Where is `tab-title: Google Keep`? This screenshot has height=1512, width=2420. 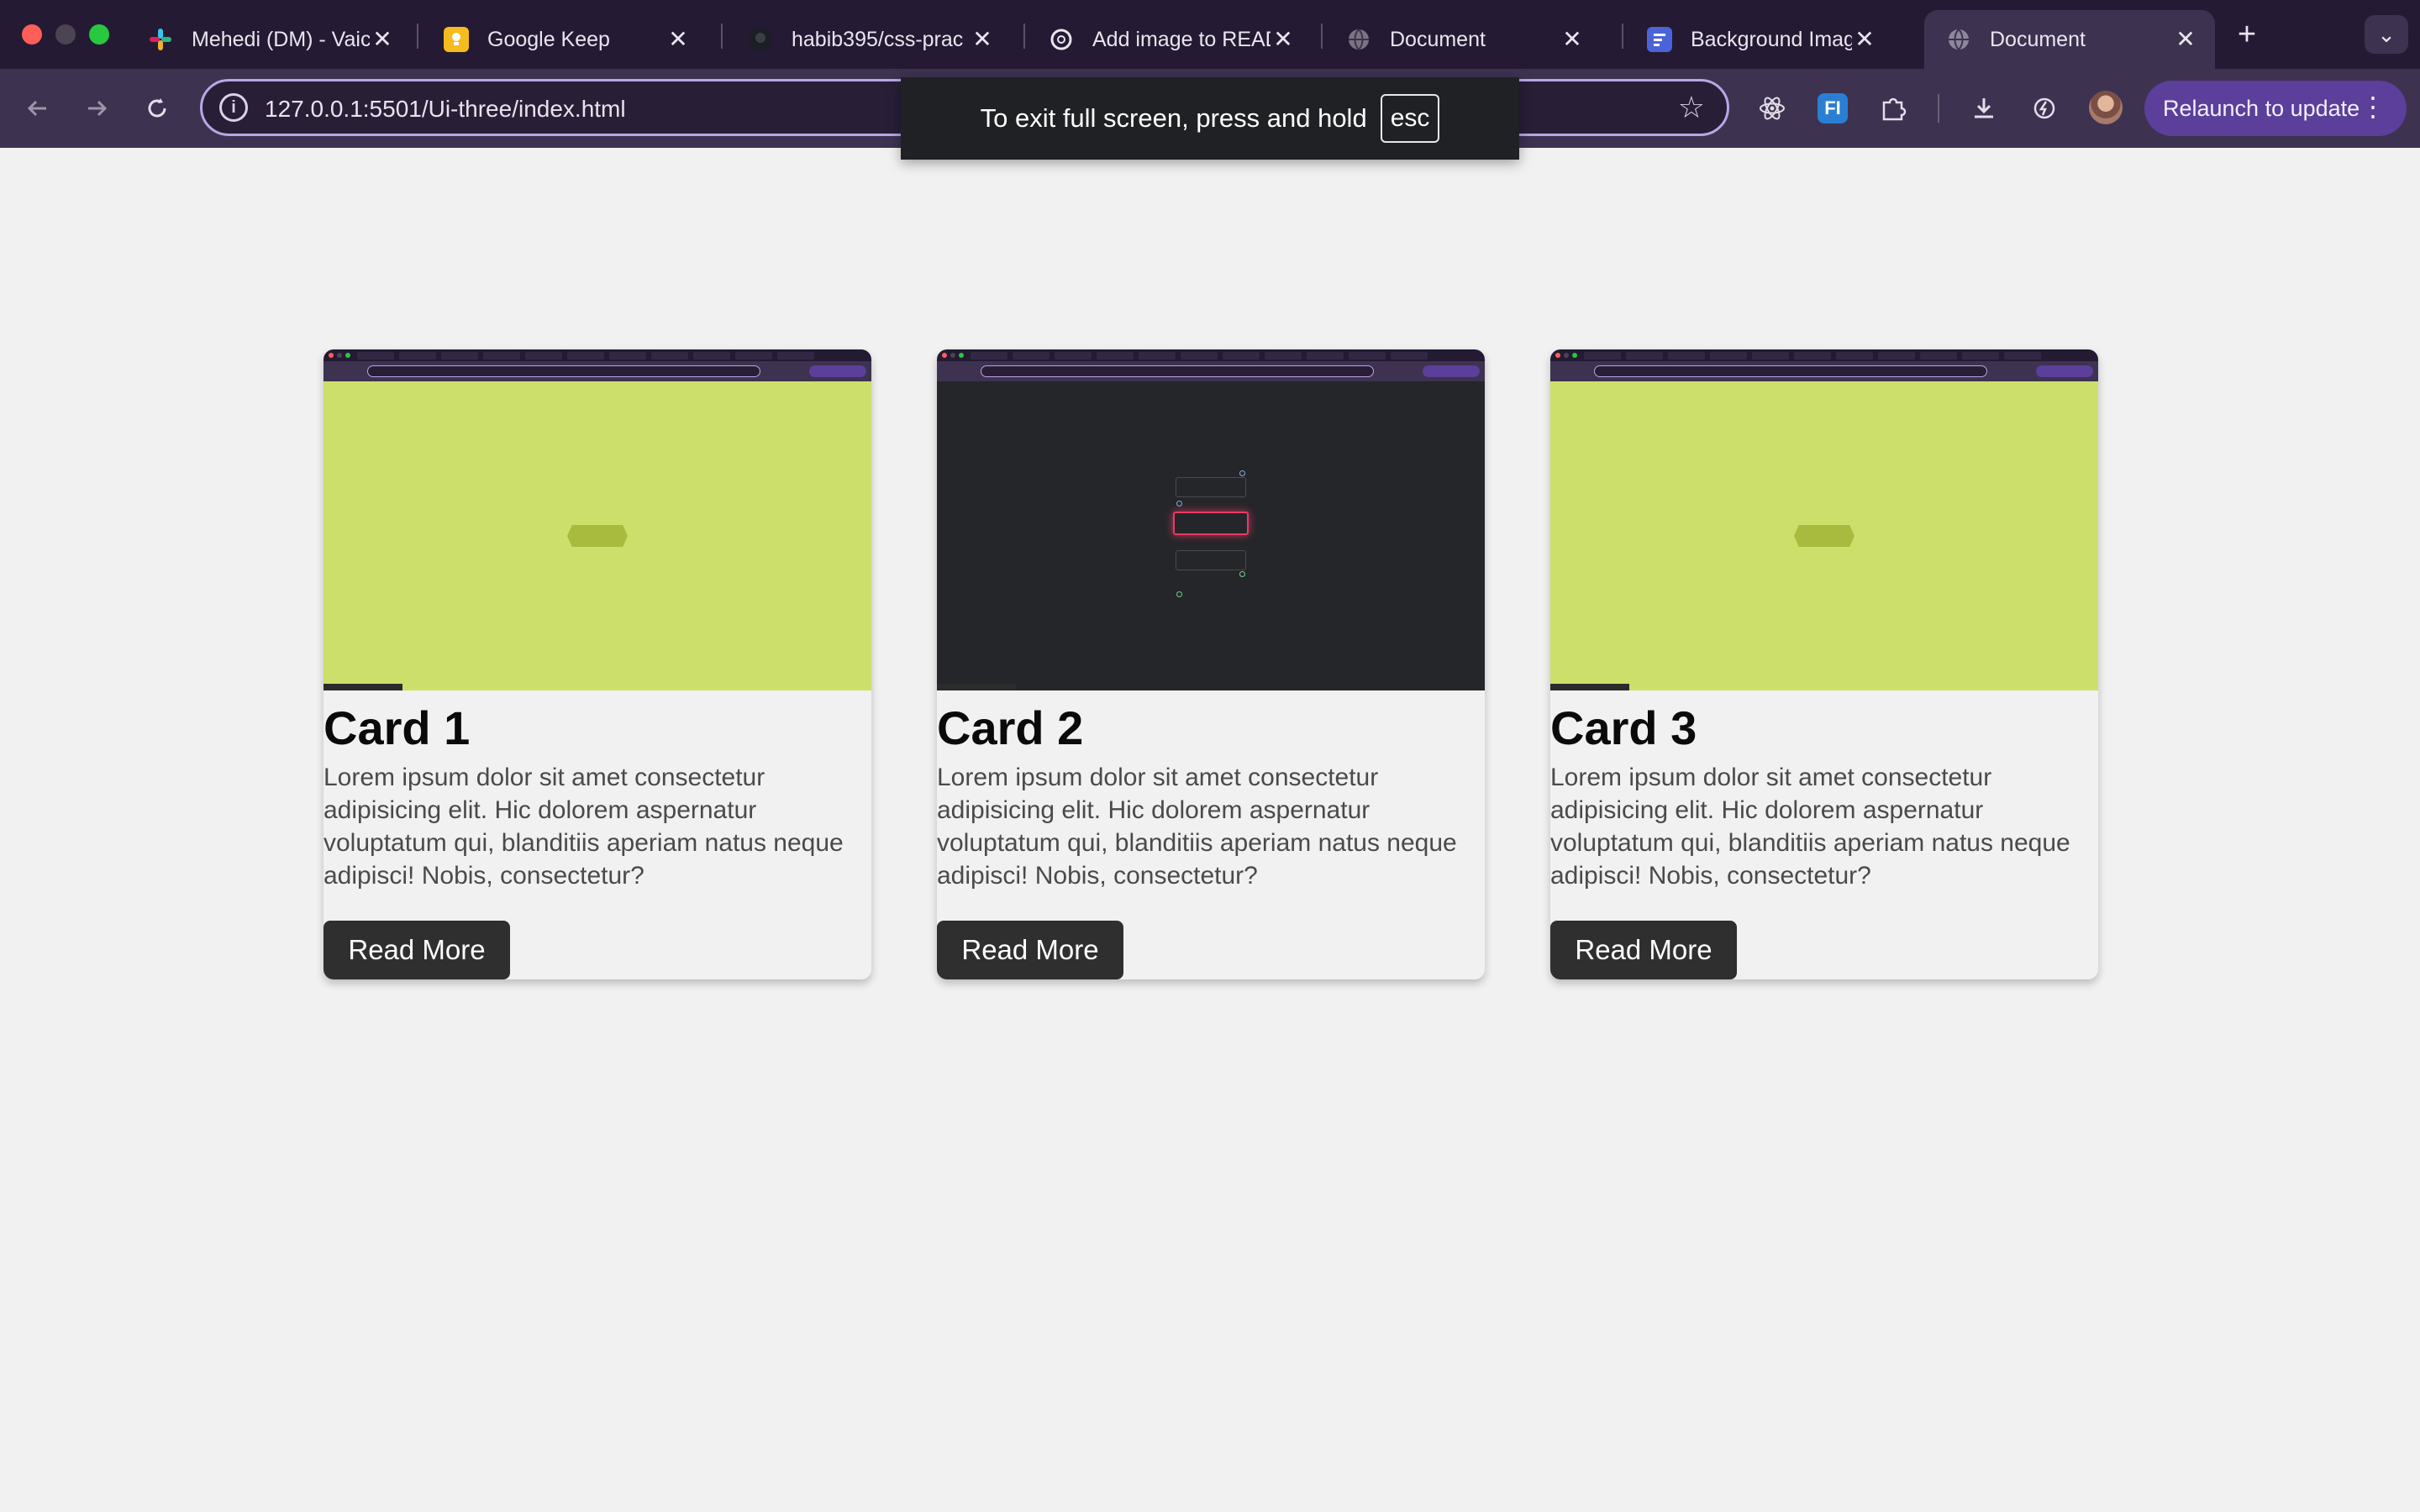 tab-title: Google Keep is located at coordinates (548, 39).